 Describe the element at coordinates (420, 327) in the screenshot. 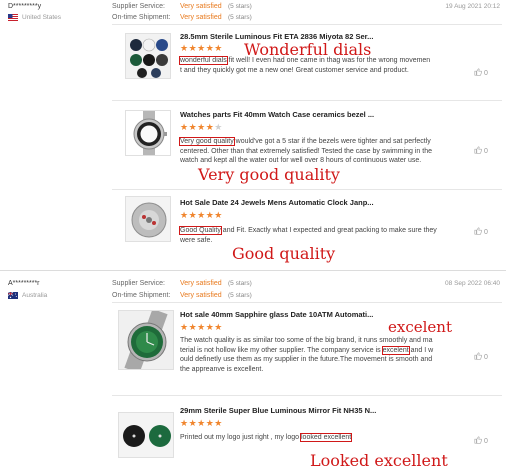

I see `annotation-excelent: excelent` at that location.